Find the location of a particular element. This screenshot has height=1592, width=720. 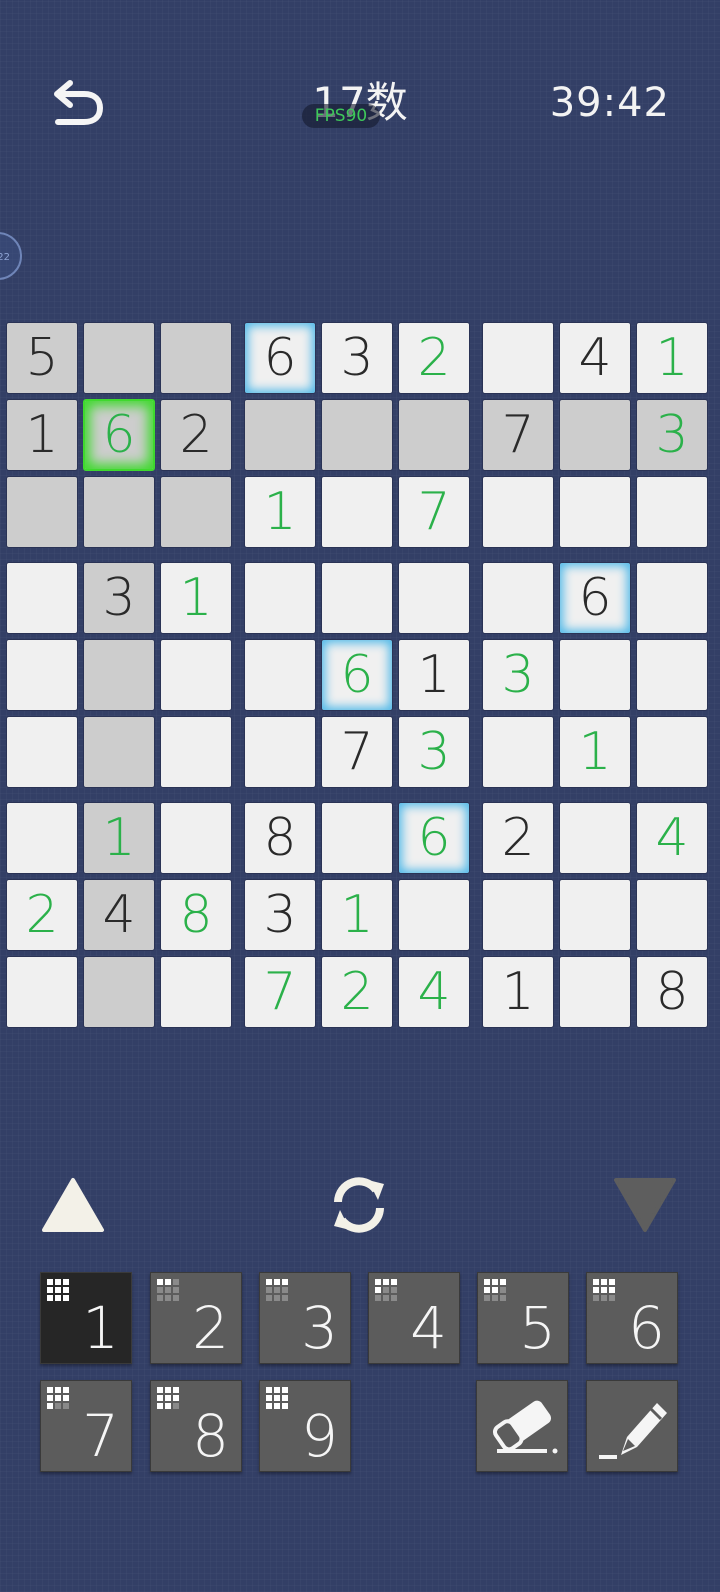

refresh-icon is located at coordinates (359, 1205).